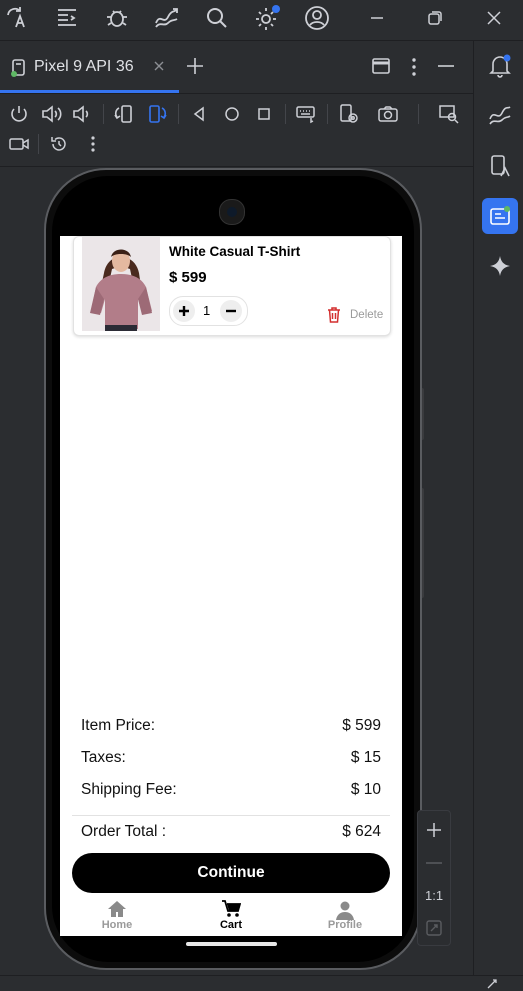 The image size is (523, 991). What do you see at coordinates (67, 18) in the screenshot?
I see `structure-icon` at bounding box center [67, 18].